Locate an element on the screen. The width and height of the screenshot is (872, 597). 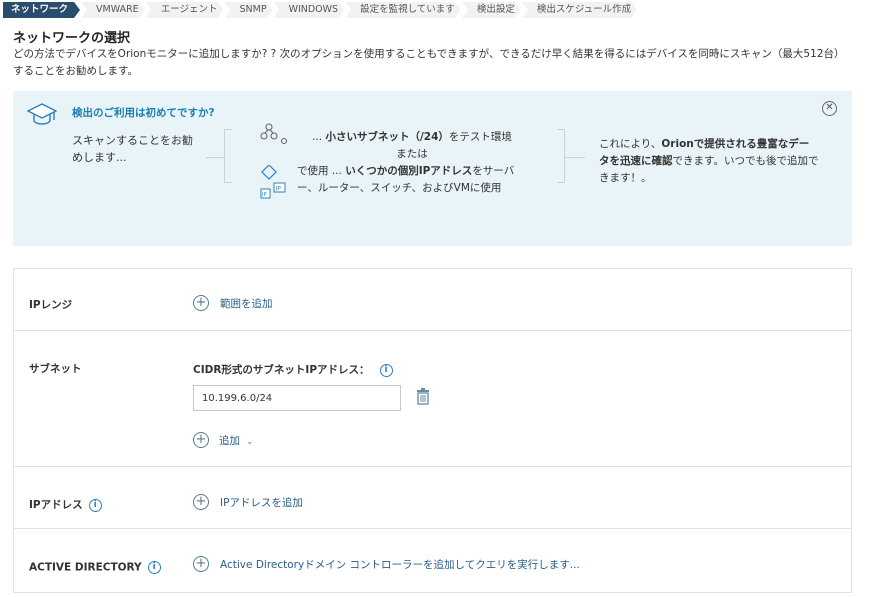
subnet-icon is located at coordinates (274, 134).